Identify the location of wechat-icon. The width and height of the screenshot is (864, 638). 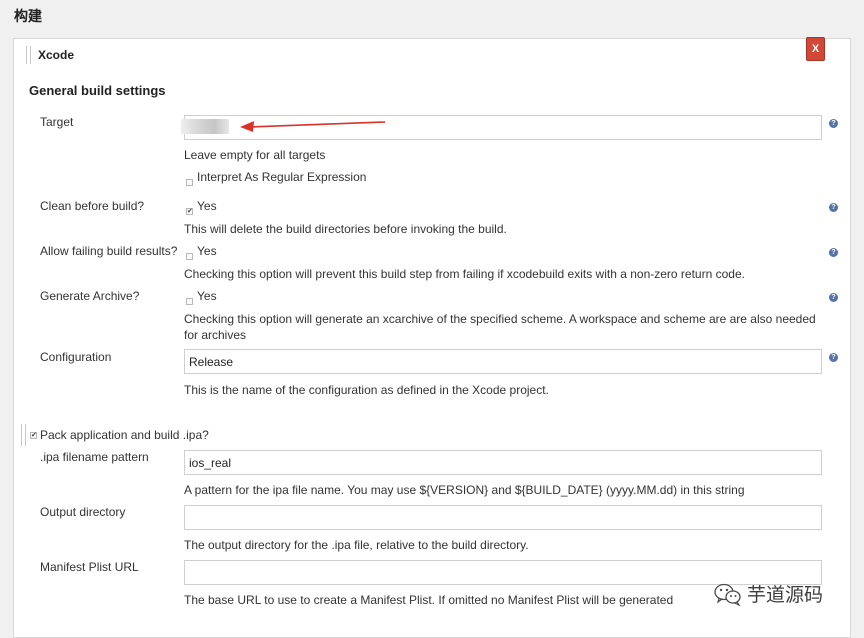
(727, 594).